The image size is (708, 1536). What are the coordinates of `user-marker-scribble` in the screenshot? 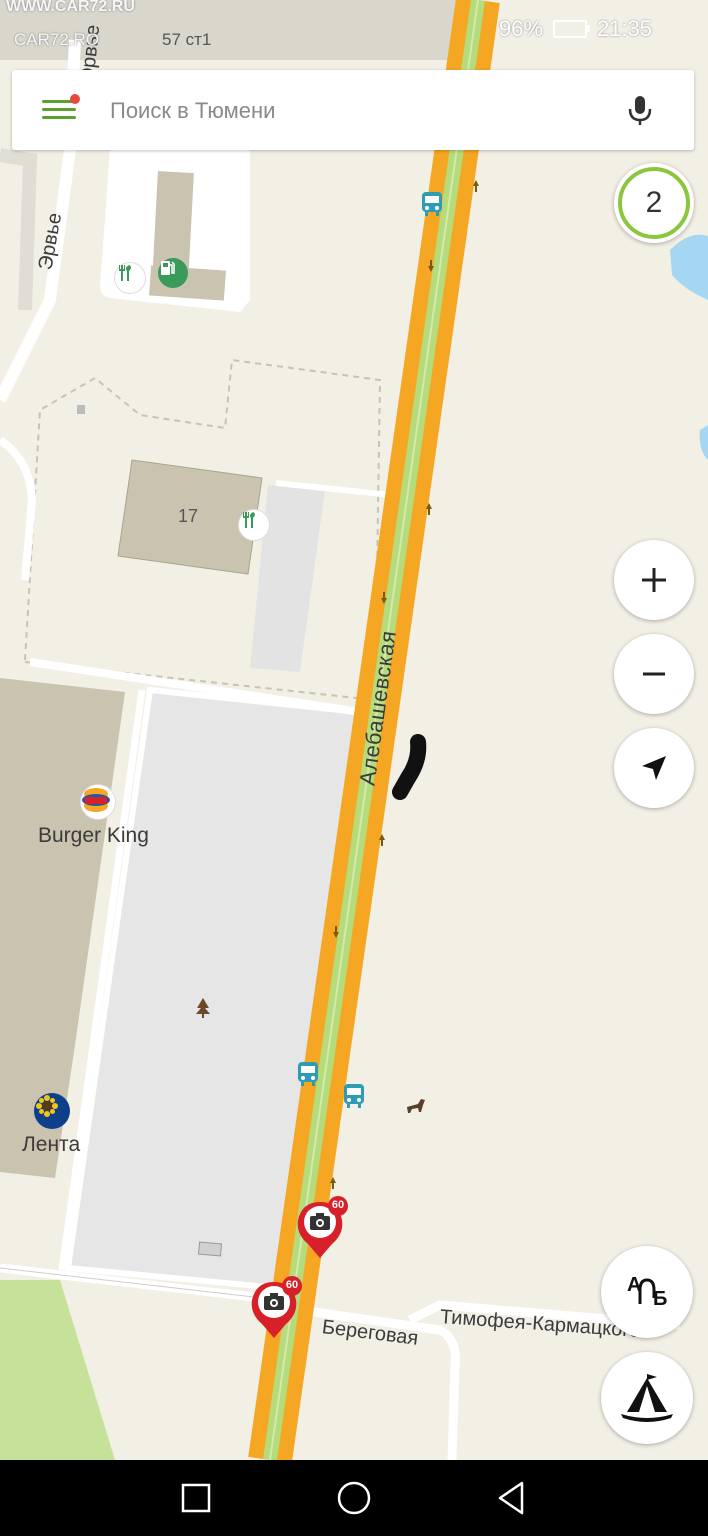 It's located at (409, 767).